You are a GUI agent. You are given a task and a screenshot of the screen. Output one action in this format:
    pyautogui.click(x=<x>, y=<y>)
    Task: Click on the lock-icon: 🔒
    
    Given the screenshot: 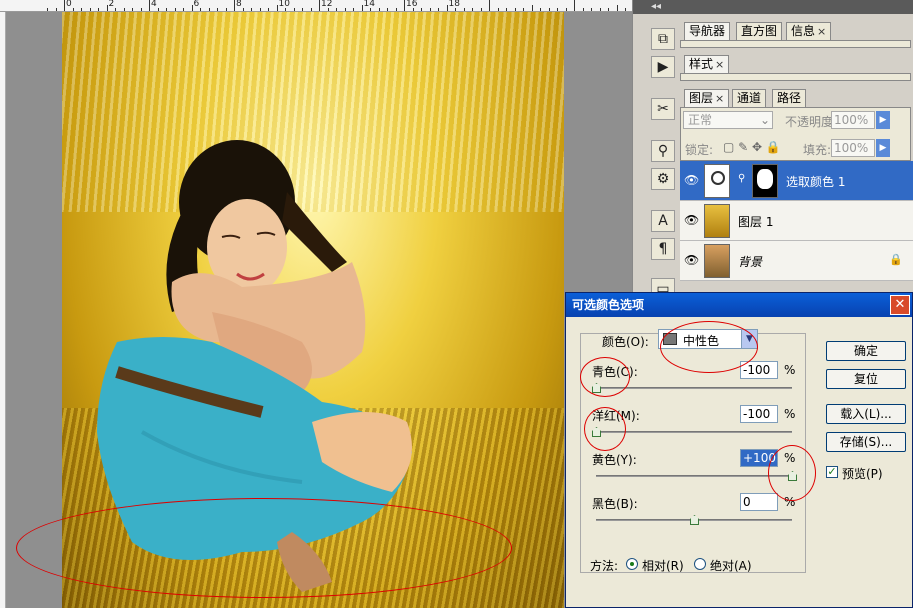 What is the action you would take?
    pyautogui.click(x=896, y=259)
    